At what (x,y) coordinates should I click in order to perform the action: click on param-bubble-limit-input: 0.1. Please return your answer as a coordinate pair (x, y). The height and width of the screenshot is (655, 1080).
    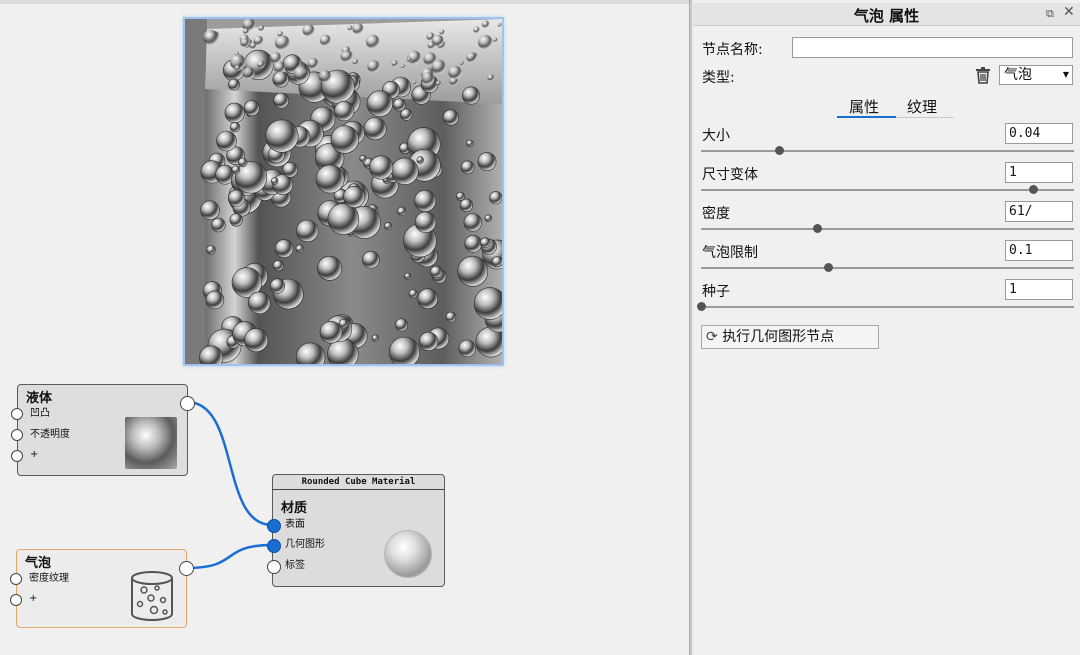
    Looking at the image, I should click on (1039, 250).